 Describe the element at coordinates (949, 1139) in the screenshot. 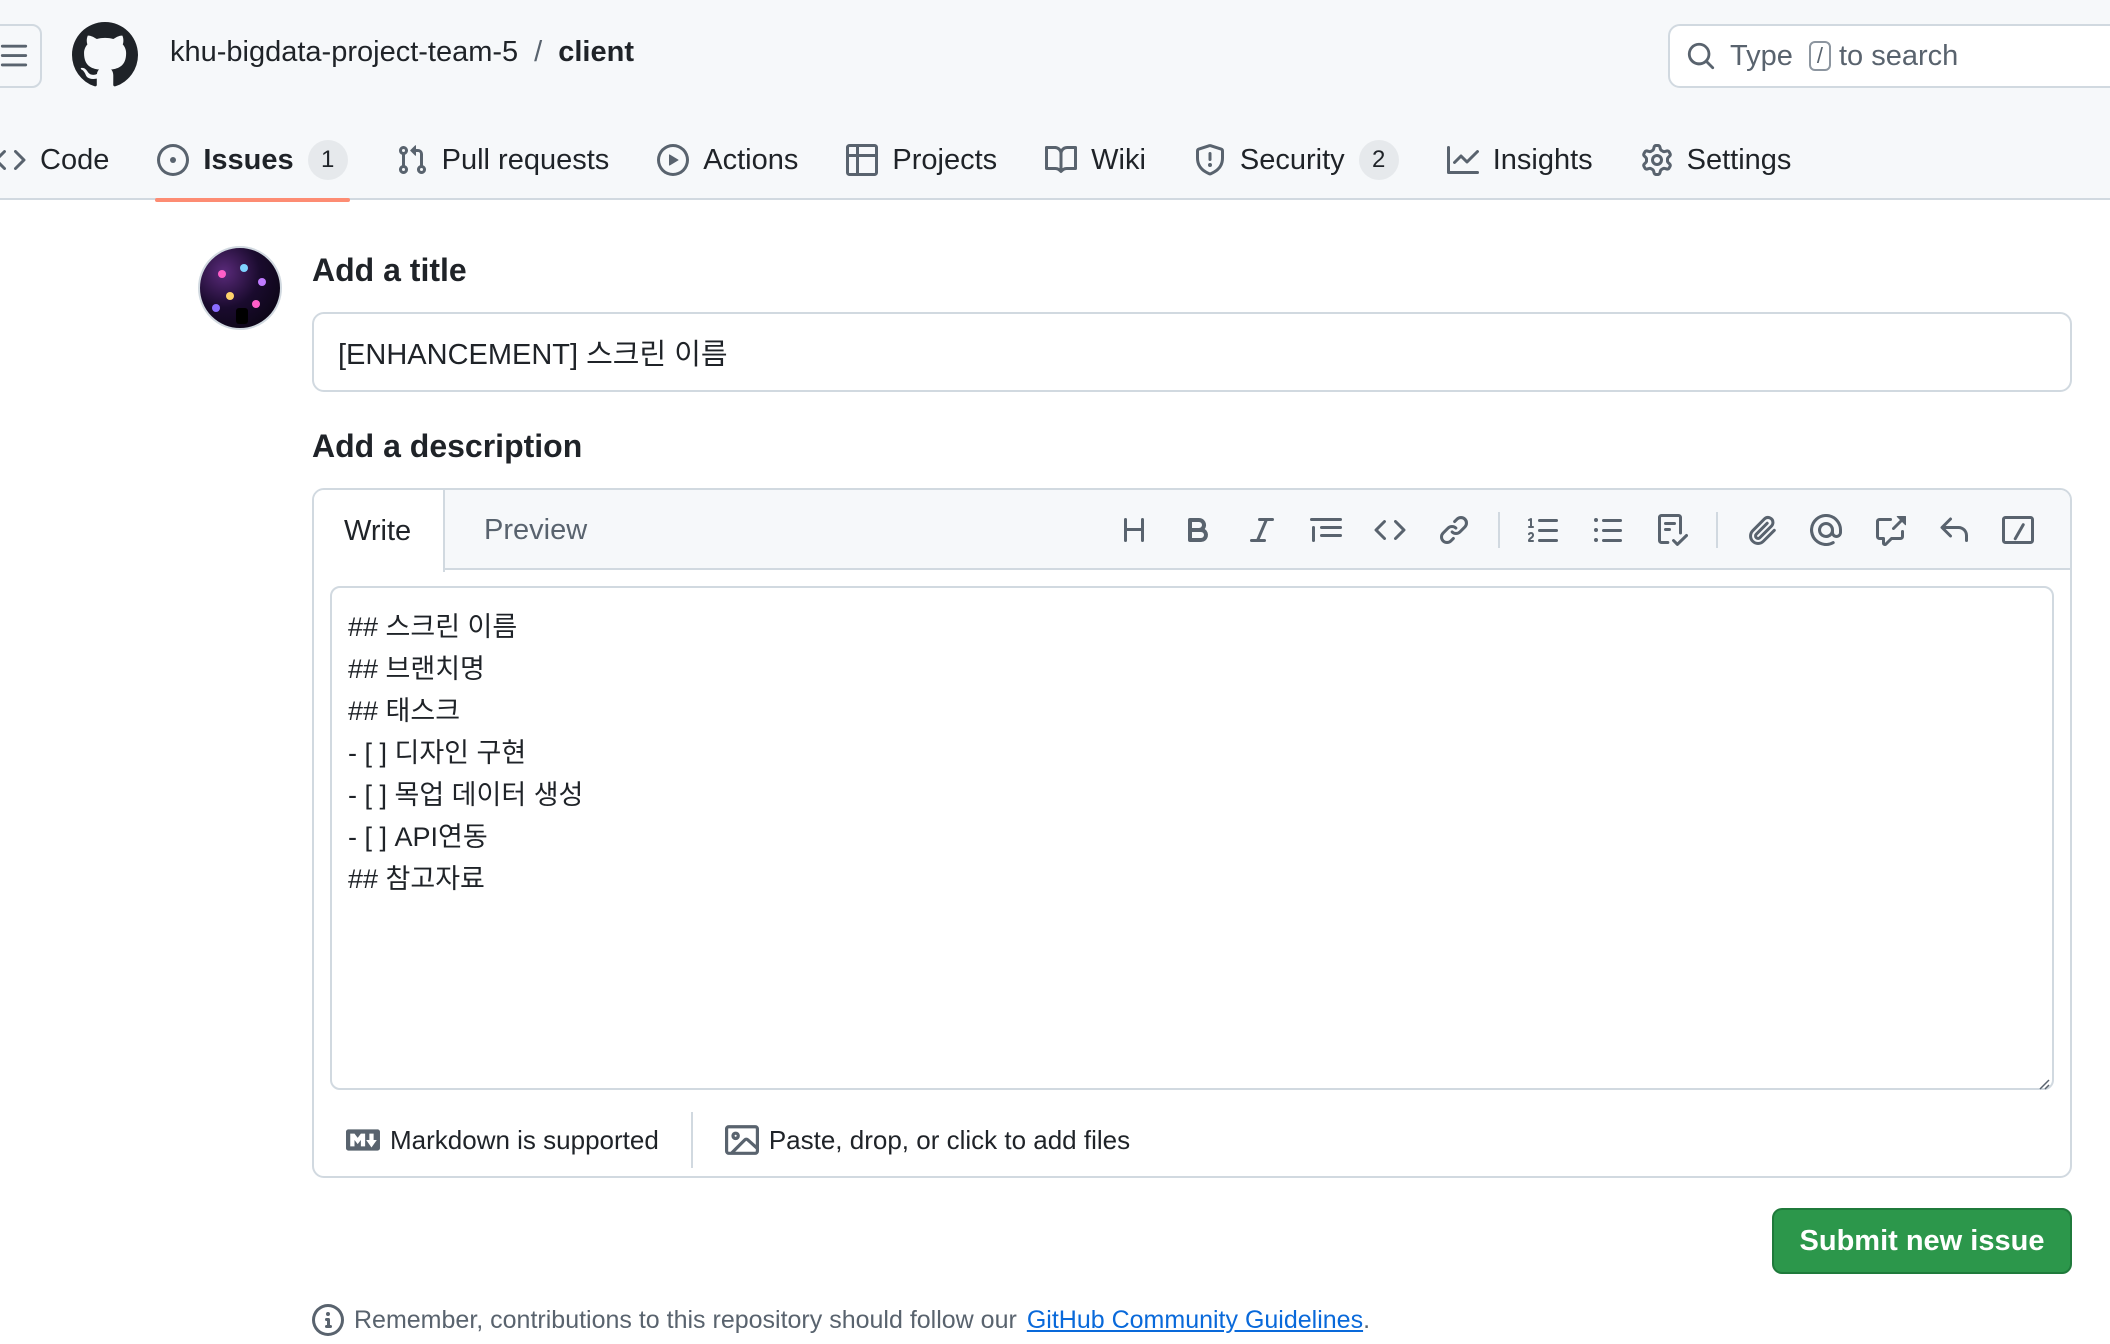

I see `attach-note: Paste, drop, or click to add files` at that location.